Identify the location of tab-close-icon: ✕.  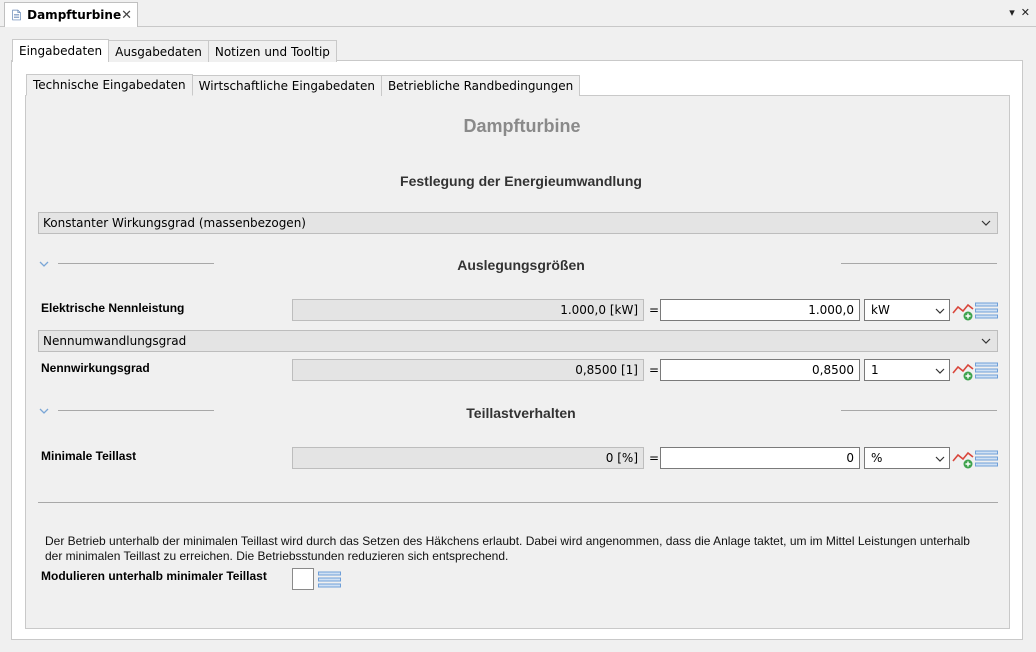
(126, 15).